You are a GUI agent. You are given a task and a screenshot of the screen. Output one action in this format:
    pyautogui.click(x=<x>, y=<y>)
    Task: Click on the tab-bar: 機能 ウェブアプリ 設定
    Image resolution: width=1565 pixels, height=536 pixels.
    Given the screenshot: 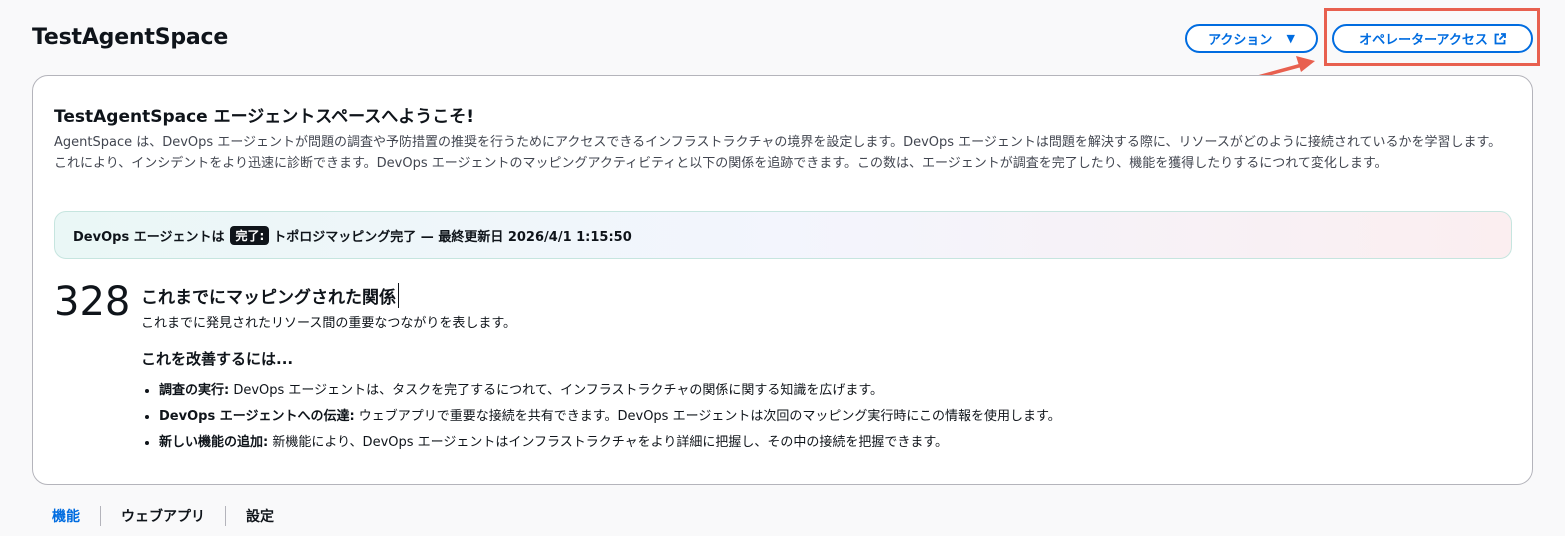 What is the action you would take?
    pyautogui.click(x=163, y=521)
    